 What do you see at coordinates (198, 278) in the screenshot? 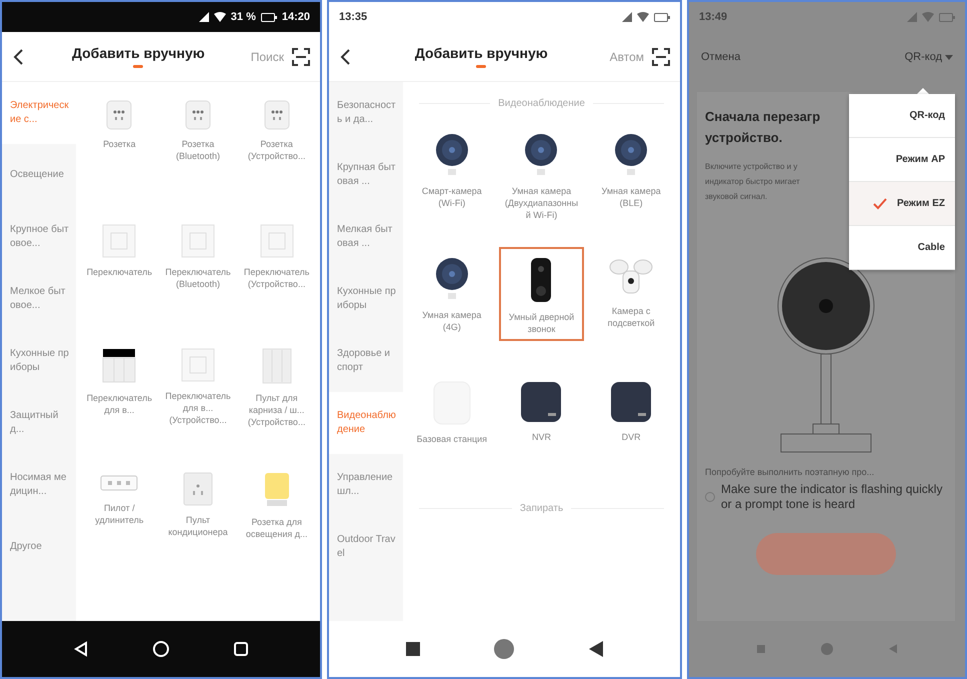
I see `device-label: Переключатель (Bluetooth)` at bounding box center [198, 278].